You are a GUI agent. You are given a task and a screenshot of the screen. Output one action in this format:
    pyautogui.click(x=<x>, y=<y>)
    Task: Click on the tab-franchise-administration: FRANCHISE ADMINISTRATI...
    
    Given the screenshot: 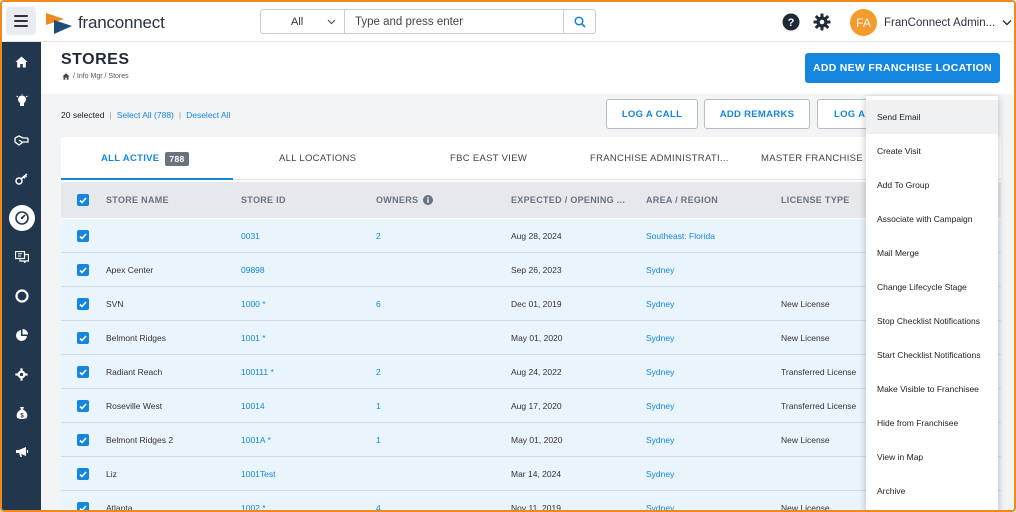 What is the action you would take?
    pyautogui.click(x=659, y=158)
    